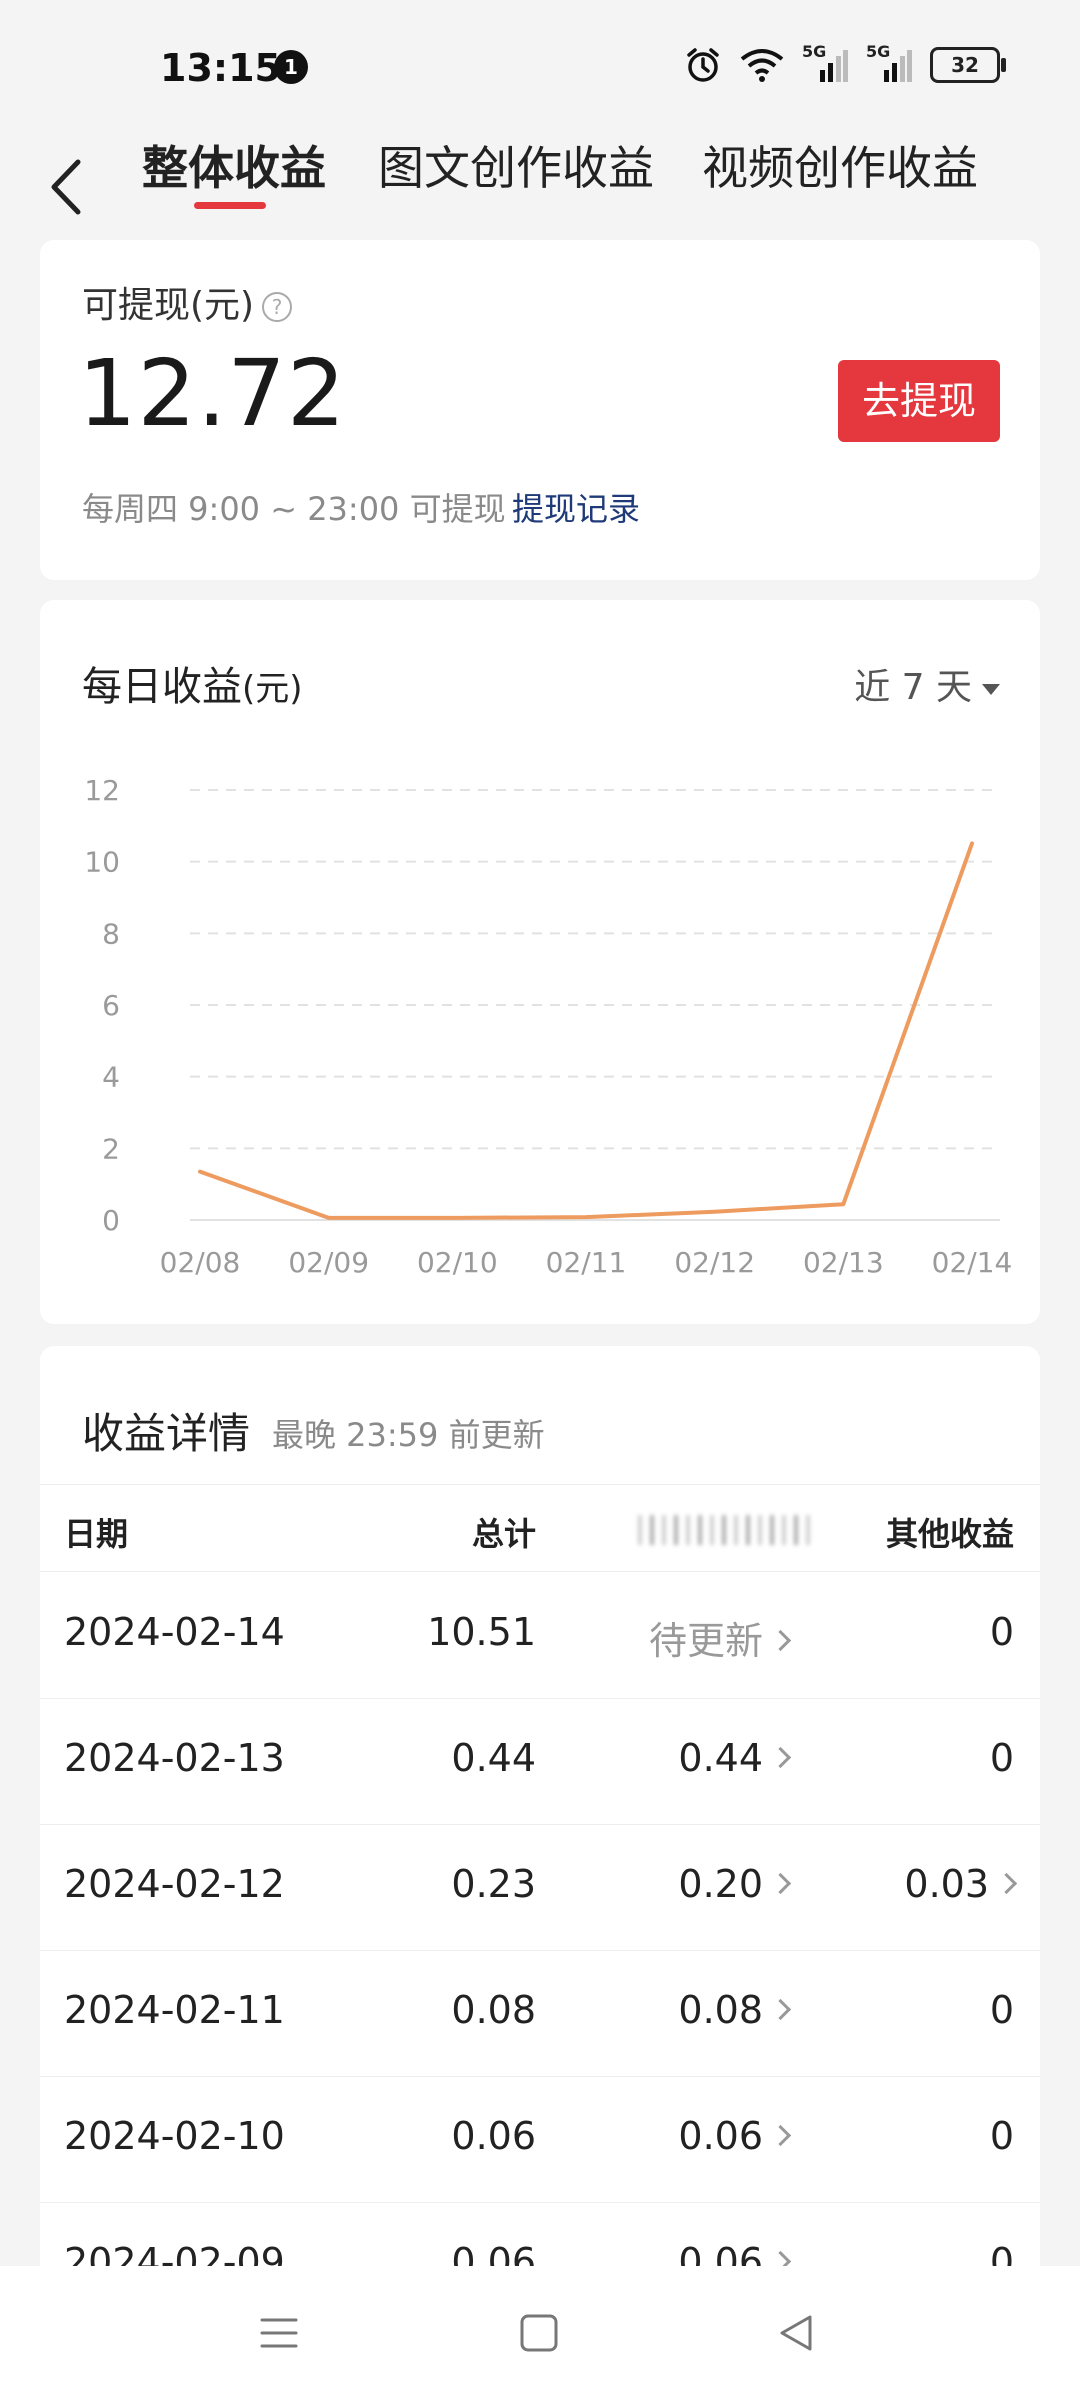 The image size is (1080, 2400). I want to click on details-subtitle: 最晚 23:59 前更新, so click(408, 1435).